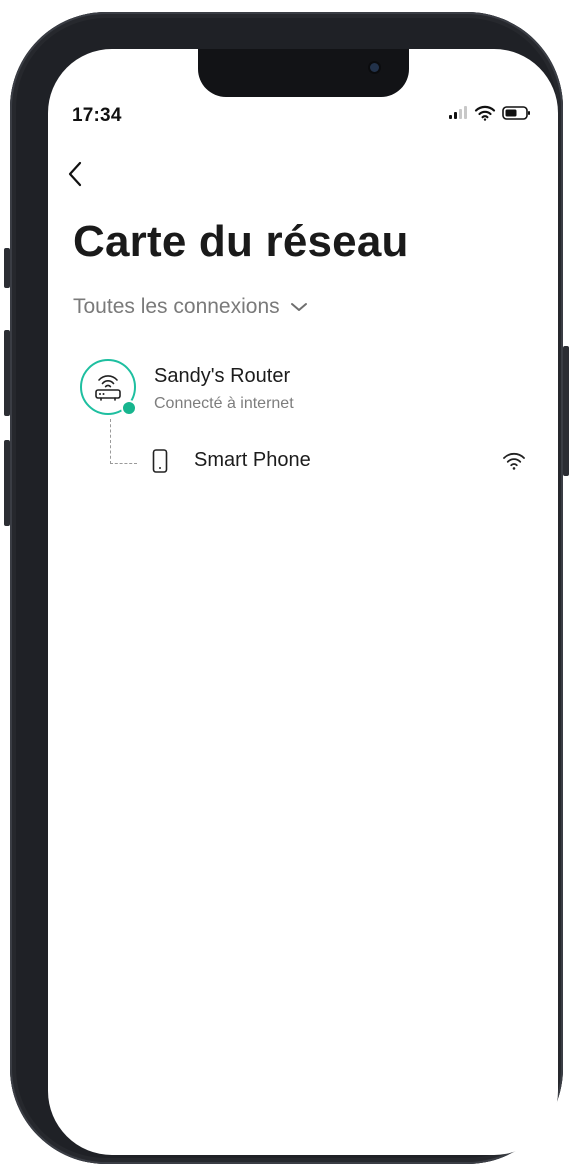  What do you see at coordinates (97, 115) in the screenshot?
I see `status-time: 17:34` at bounding box center [97, 115].